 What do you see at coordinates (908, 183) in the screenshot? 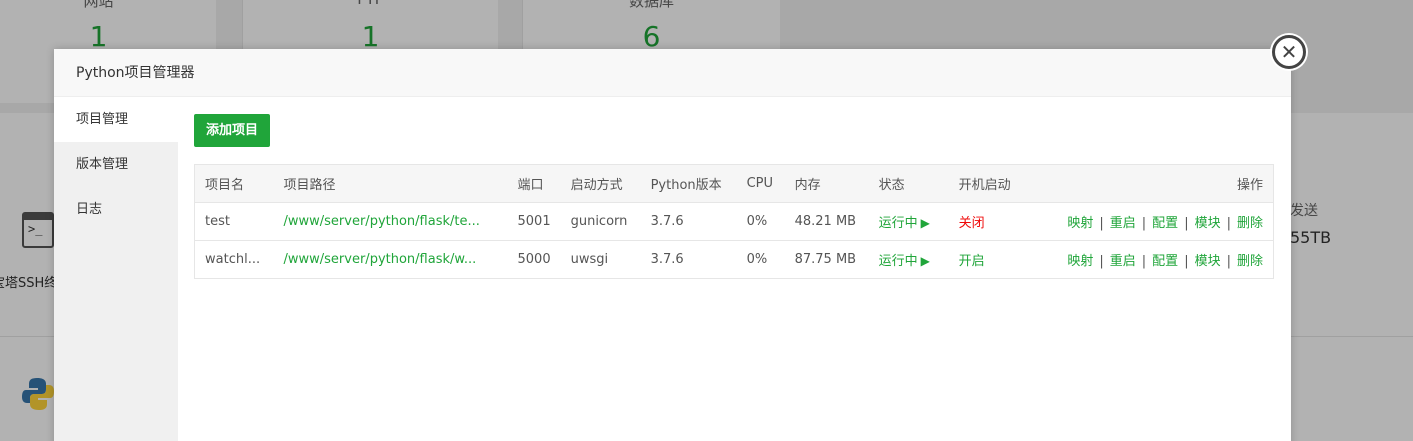
I see `col-header-status: 状态` at bounding box center [908, 183].